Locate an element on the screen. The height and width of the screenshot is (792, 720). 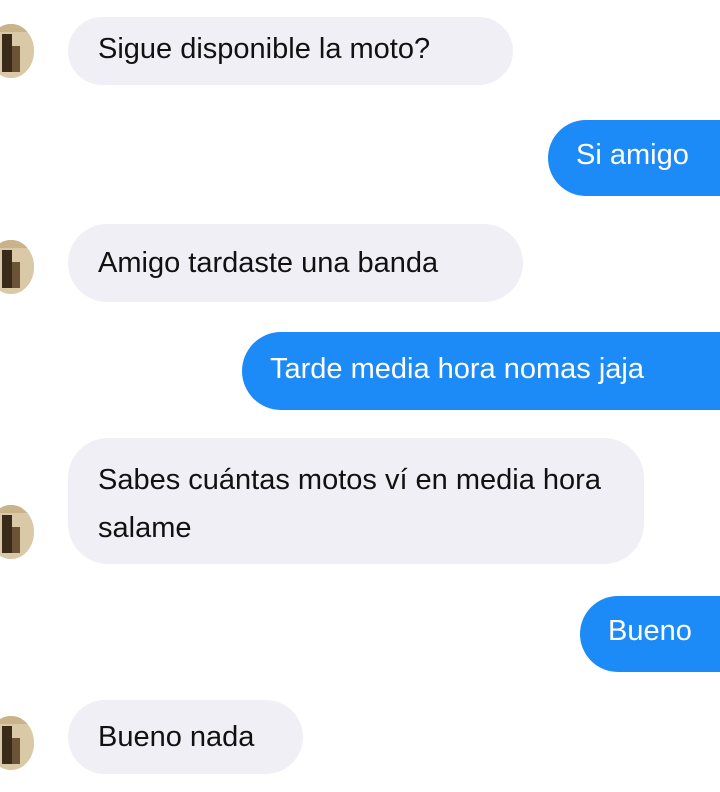
message-received: Amigo tardaste una banda is located at coordinates (295, 263).